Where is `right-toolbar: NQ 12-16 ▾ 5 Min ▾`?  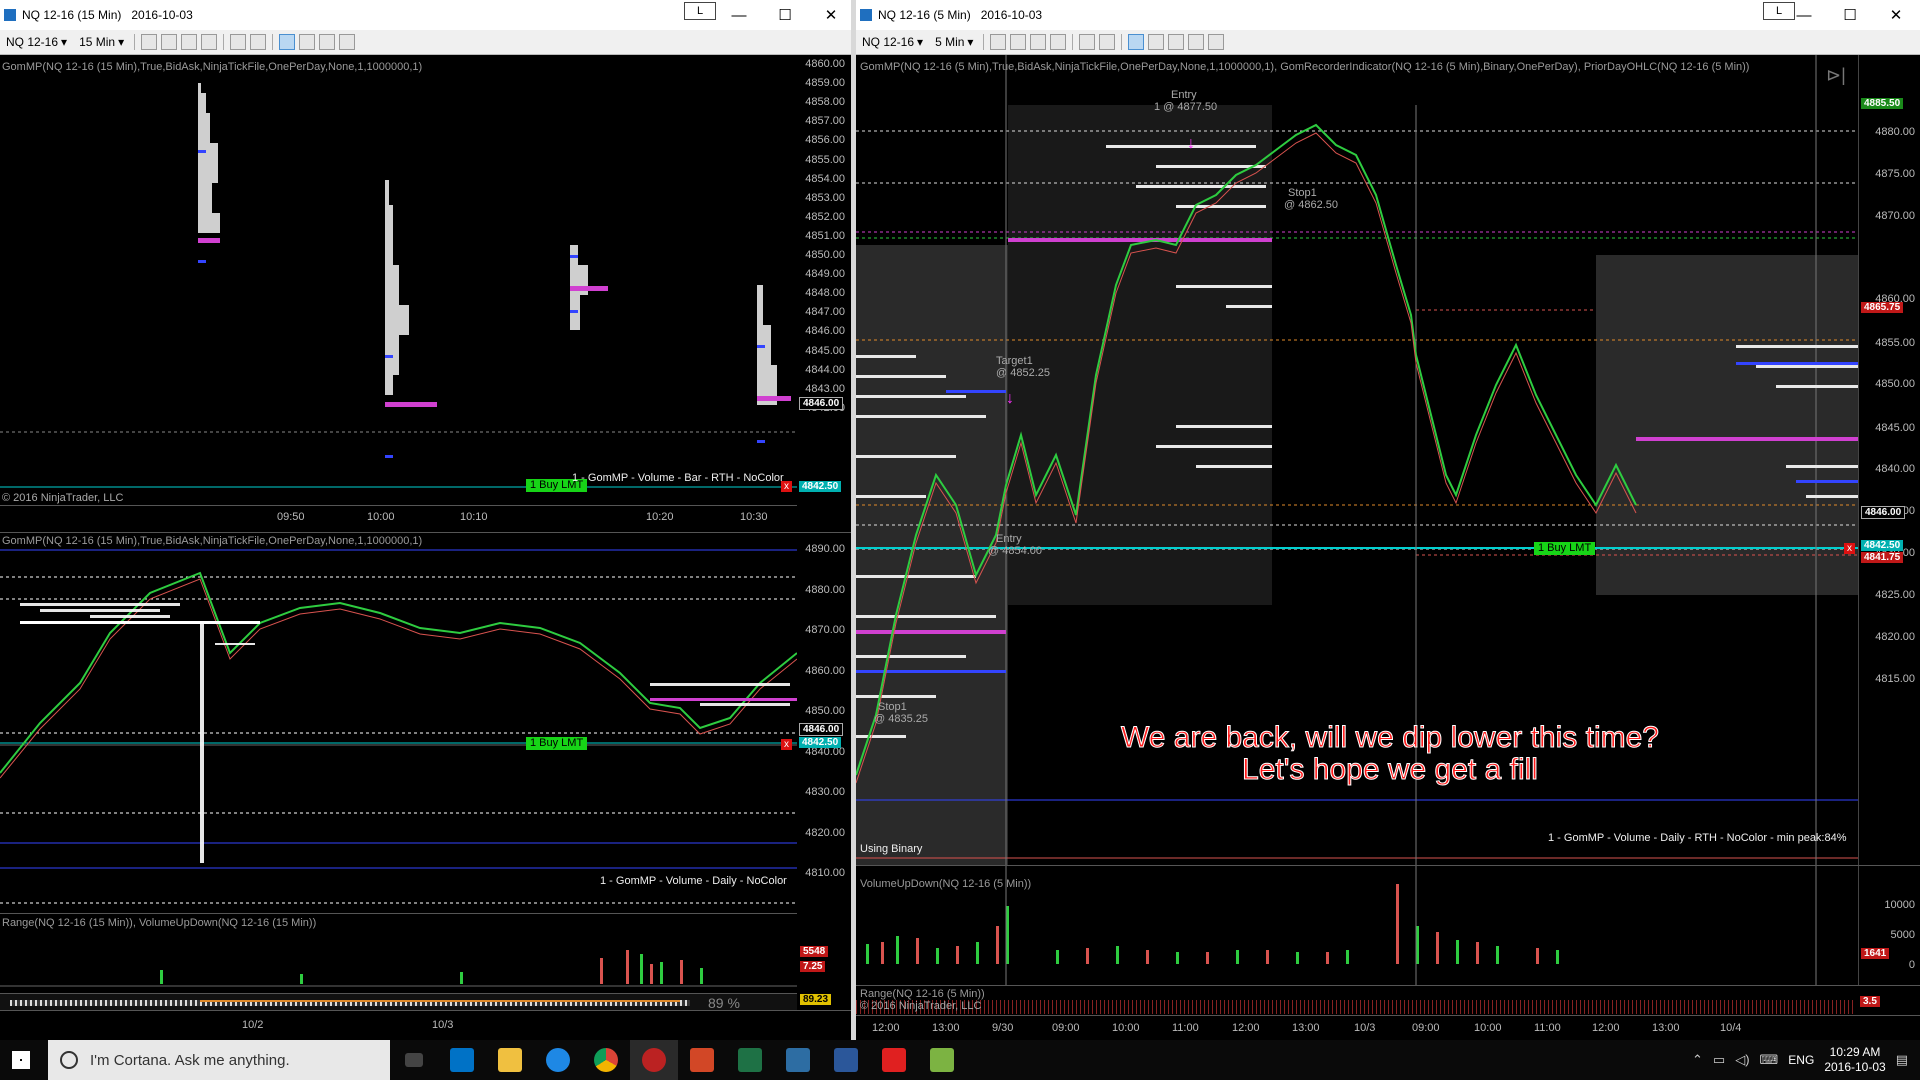 right-toolbar: NQ 12-16 ▾ 5 Min ▾ is located at coordinates (1388, 42).